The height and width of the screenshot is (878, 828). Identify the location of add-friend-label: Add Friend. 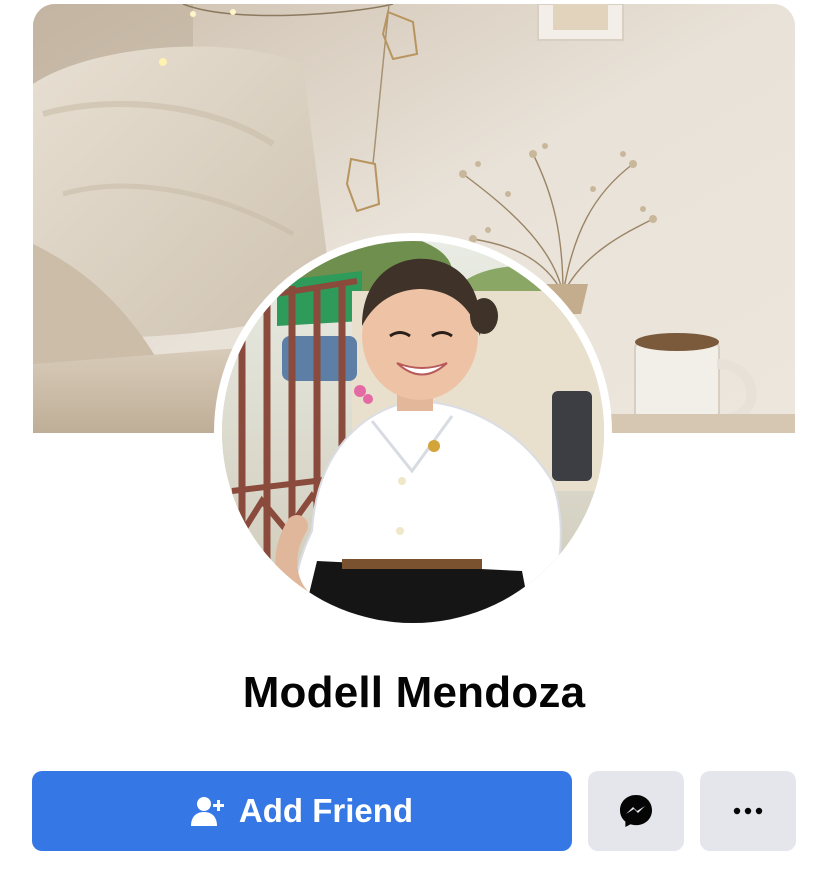
(326, 810).